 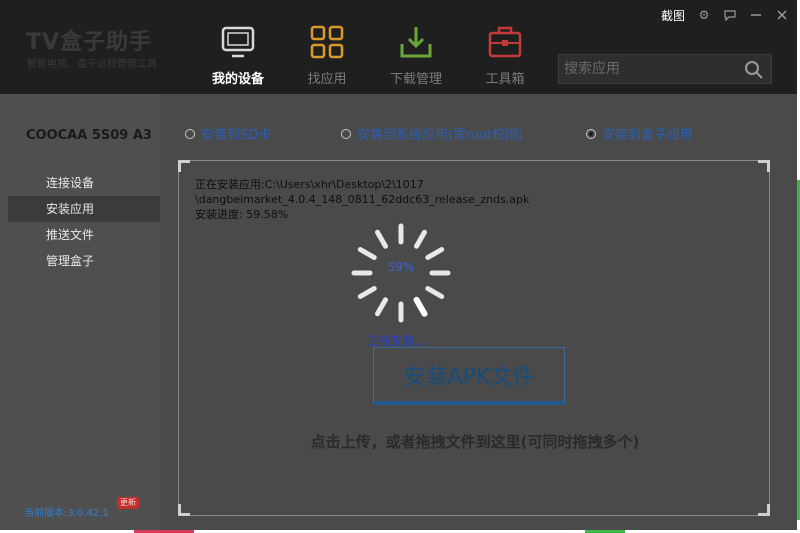 What do you see at coordinates (66, 513) in the screenshot?
I see `version-label: 当前版本:3.0.42.1` at bounding box center [66, 513].